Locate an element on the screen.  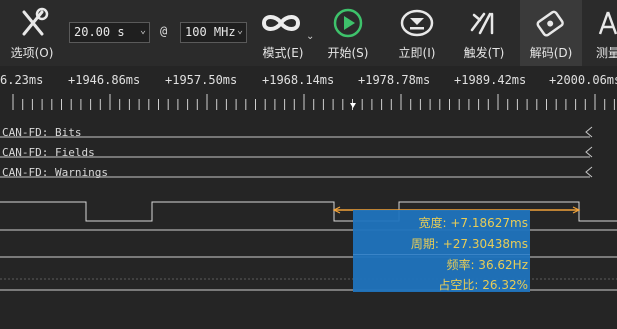
instant-label: 立即(I) is located at coordinates (417, 53).